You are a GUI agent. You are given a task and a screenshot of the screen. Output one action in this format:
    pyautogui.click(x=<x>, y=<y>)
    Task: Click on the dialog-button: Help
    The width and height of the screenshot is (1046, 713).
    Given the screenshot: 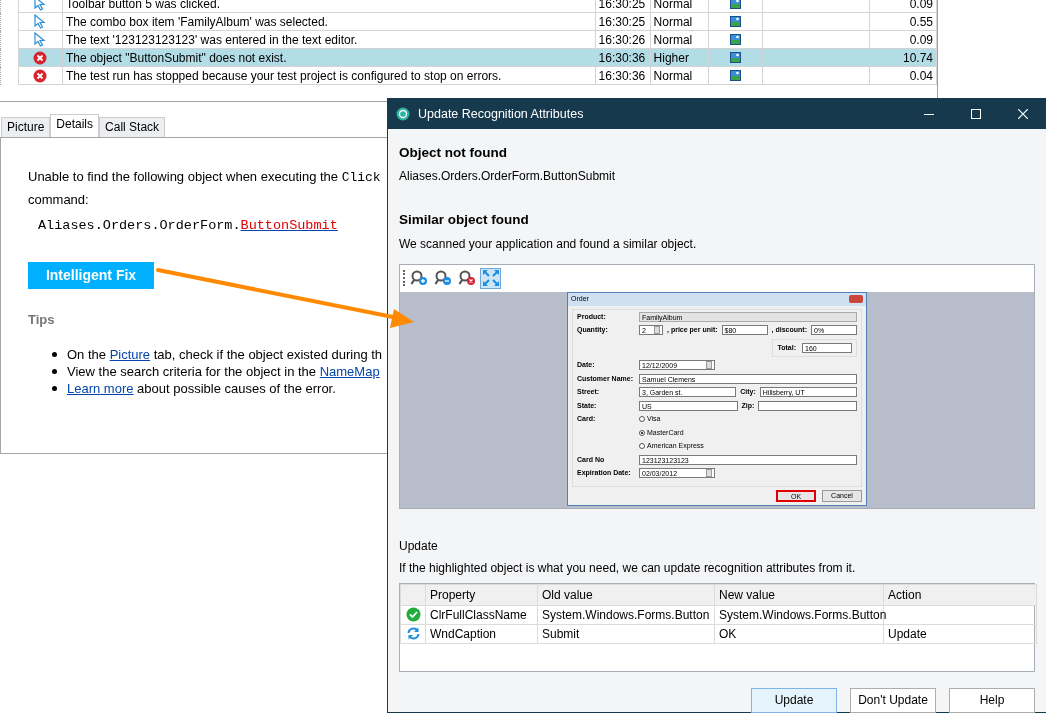 What is the action you would take?
    pyautogui.click(x=992, y=700)
    